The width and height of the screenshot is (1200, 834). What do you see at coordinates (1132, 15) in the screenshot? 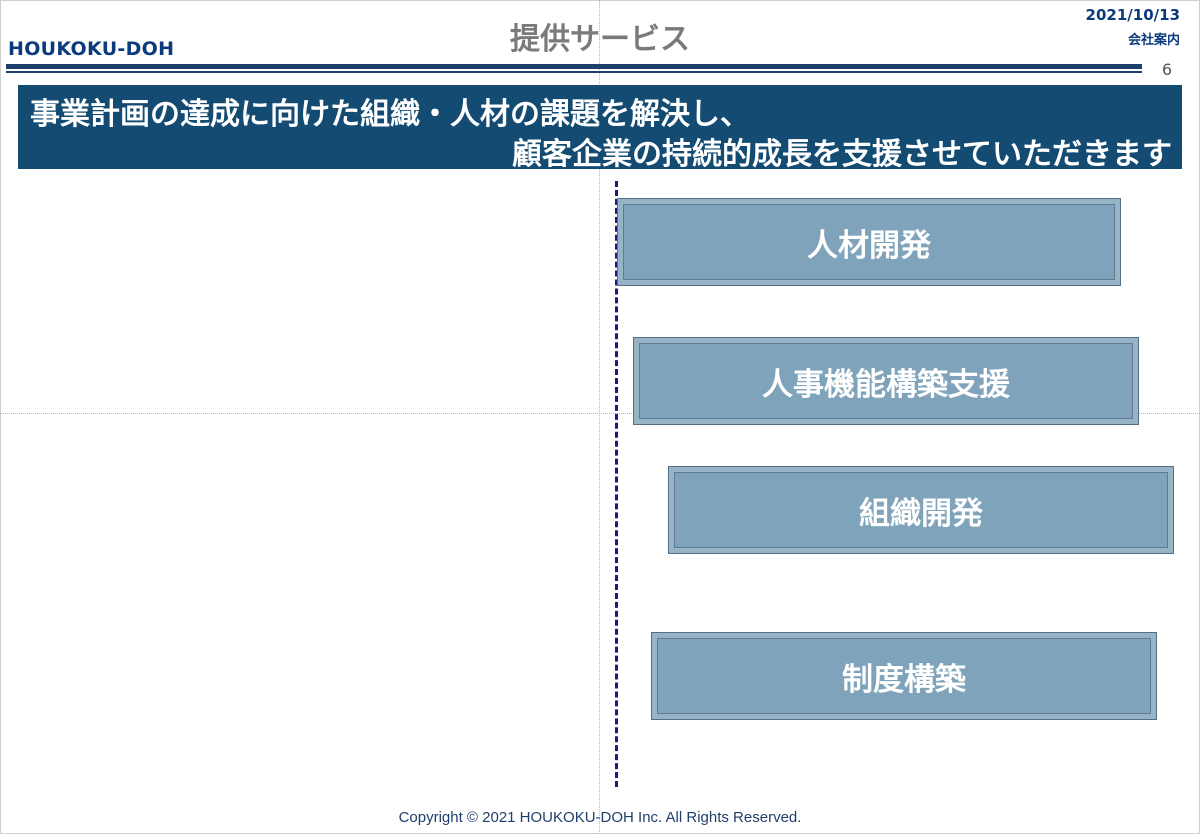
I see `document-date: 2021/10/13` at bounding box center [1132, 15].